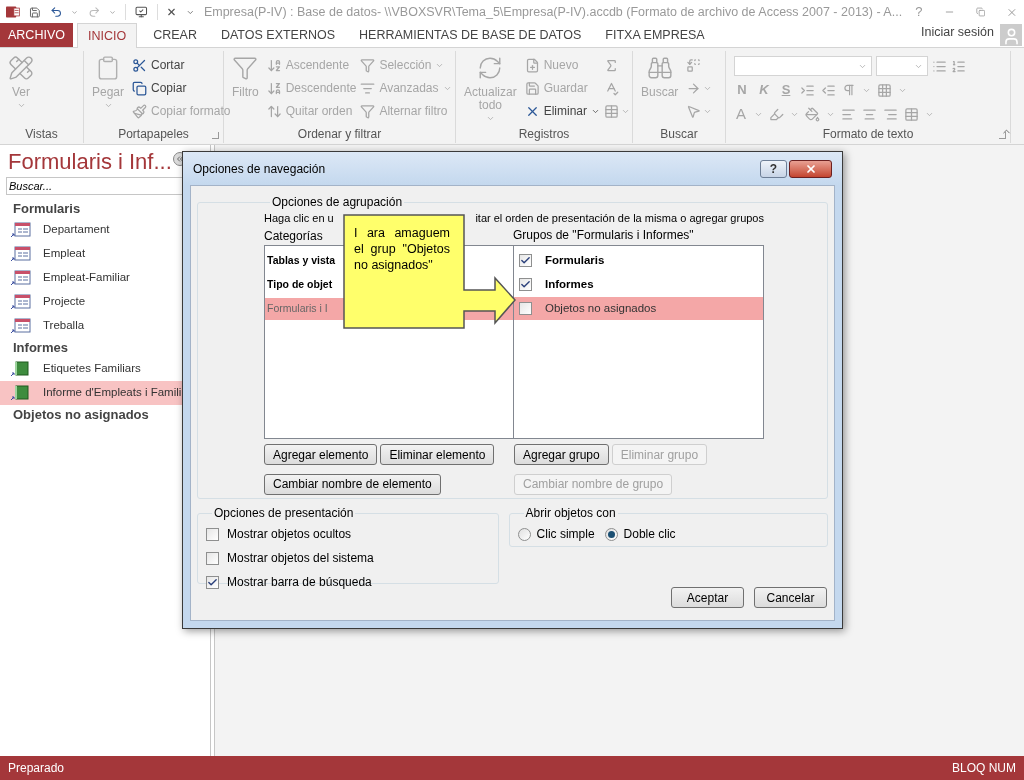 The width and height of the screenshot is (1024, 780). Describe the element at coordinates (776, 114) in the screenshot. I see `highlighter-icon` at that location.